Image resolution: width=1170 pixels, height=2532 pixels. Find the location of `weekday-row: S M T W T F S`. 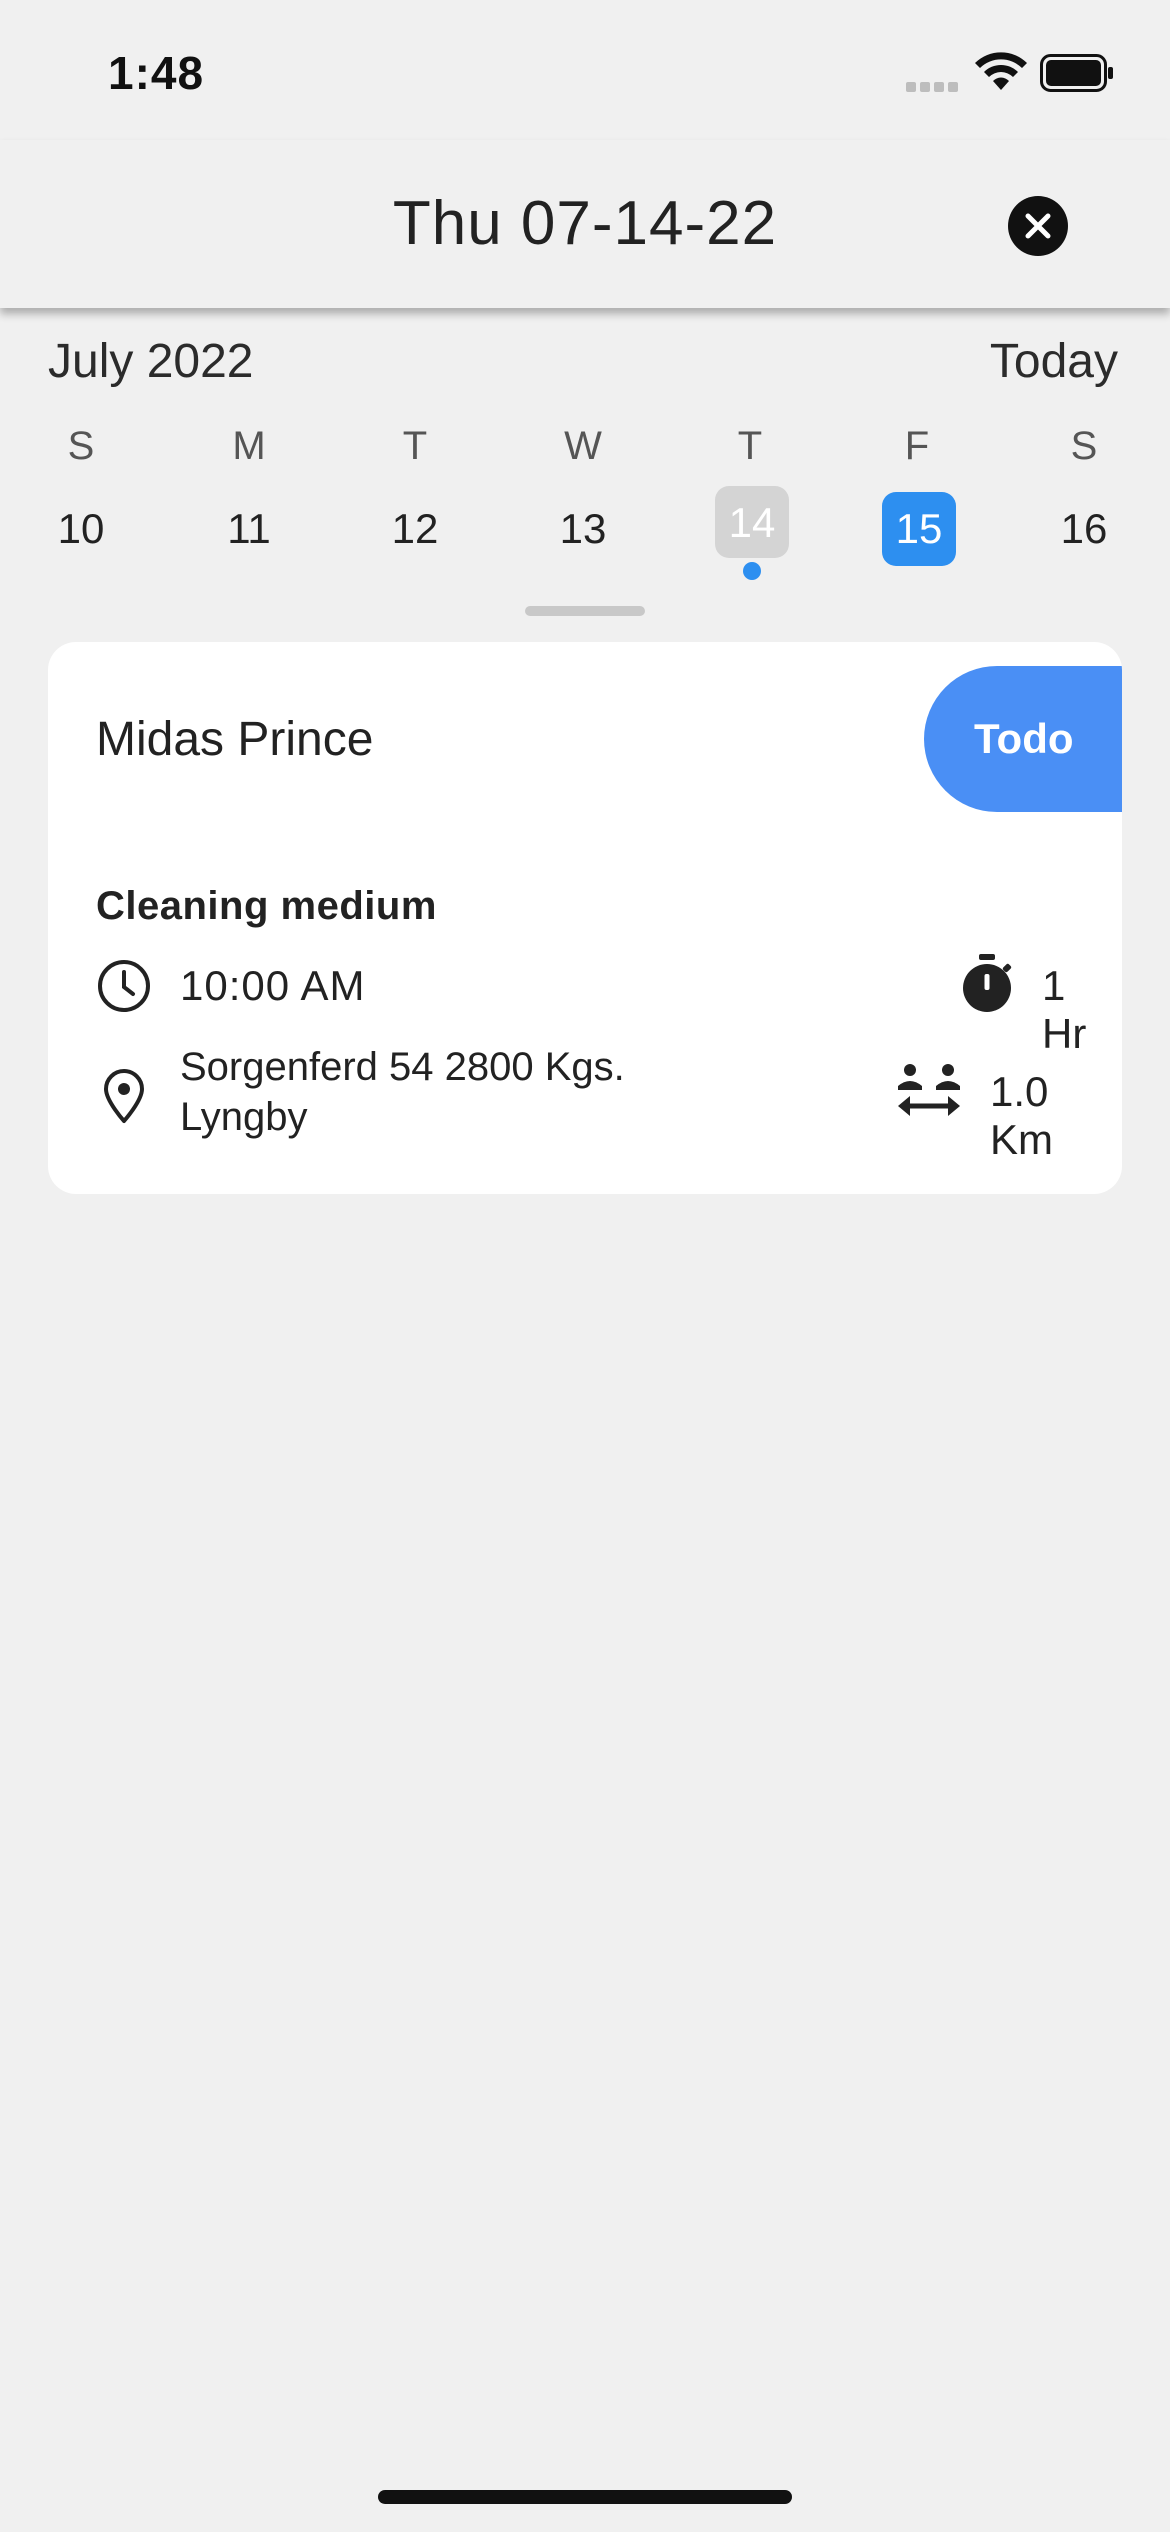

weekday-row: S M T W T F S is located at coordinates (585, 454).